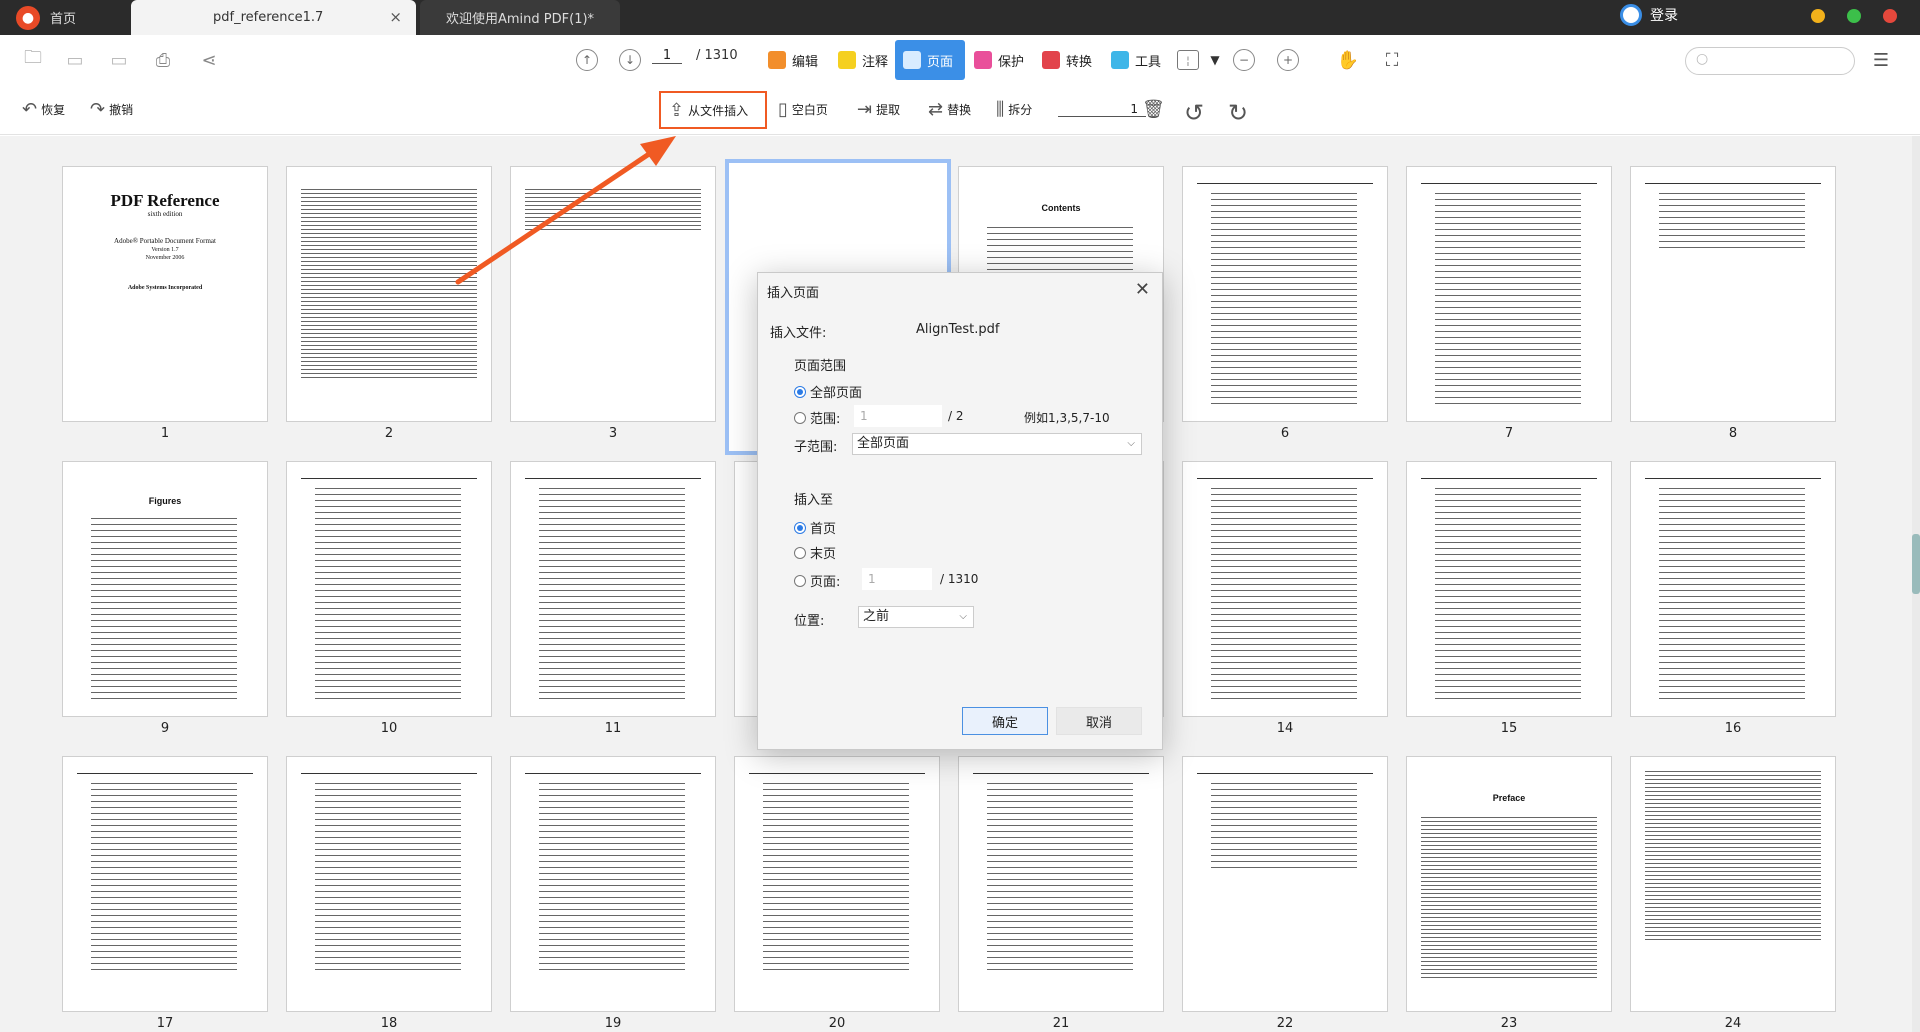  Describe the element at coordinates (1890, 16) in the screenshot. I see `close-window-icon` at that location.